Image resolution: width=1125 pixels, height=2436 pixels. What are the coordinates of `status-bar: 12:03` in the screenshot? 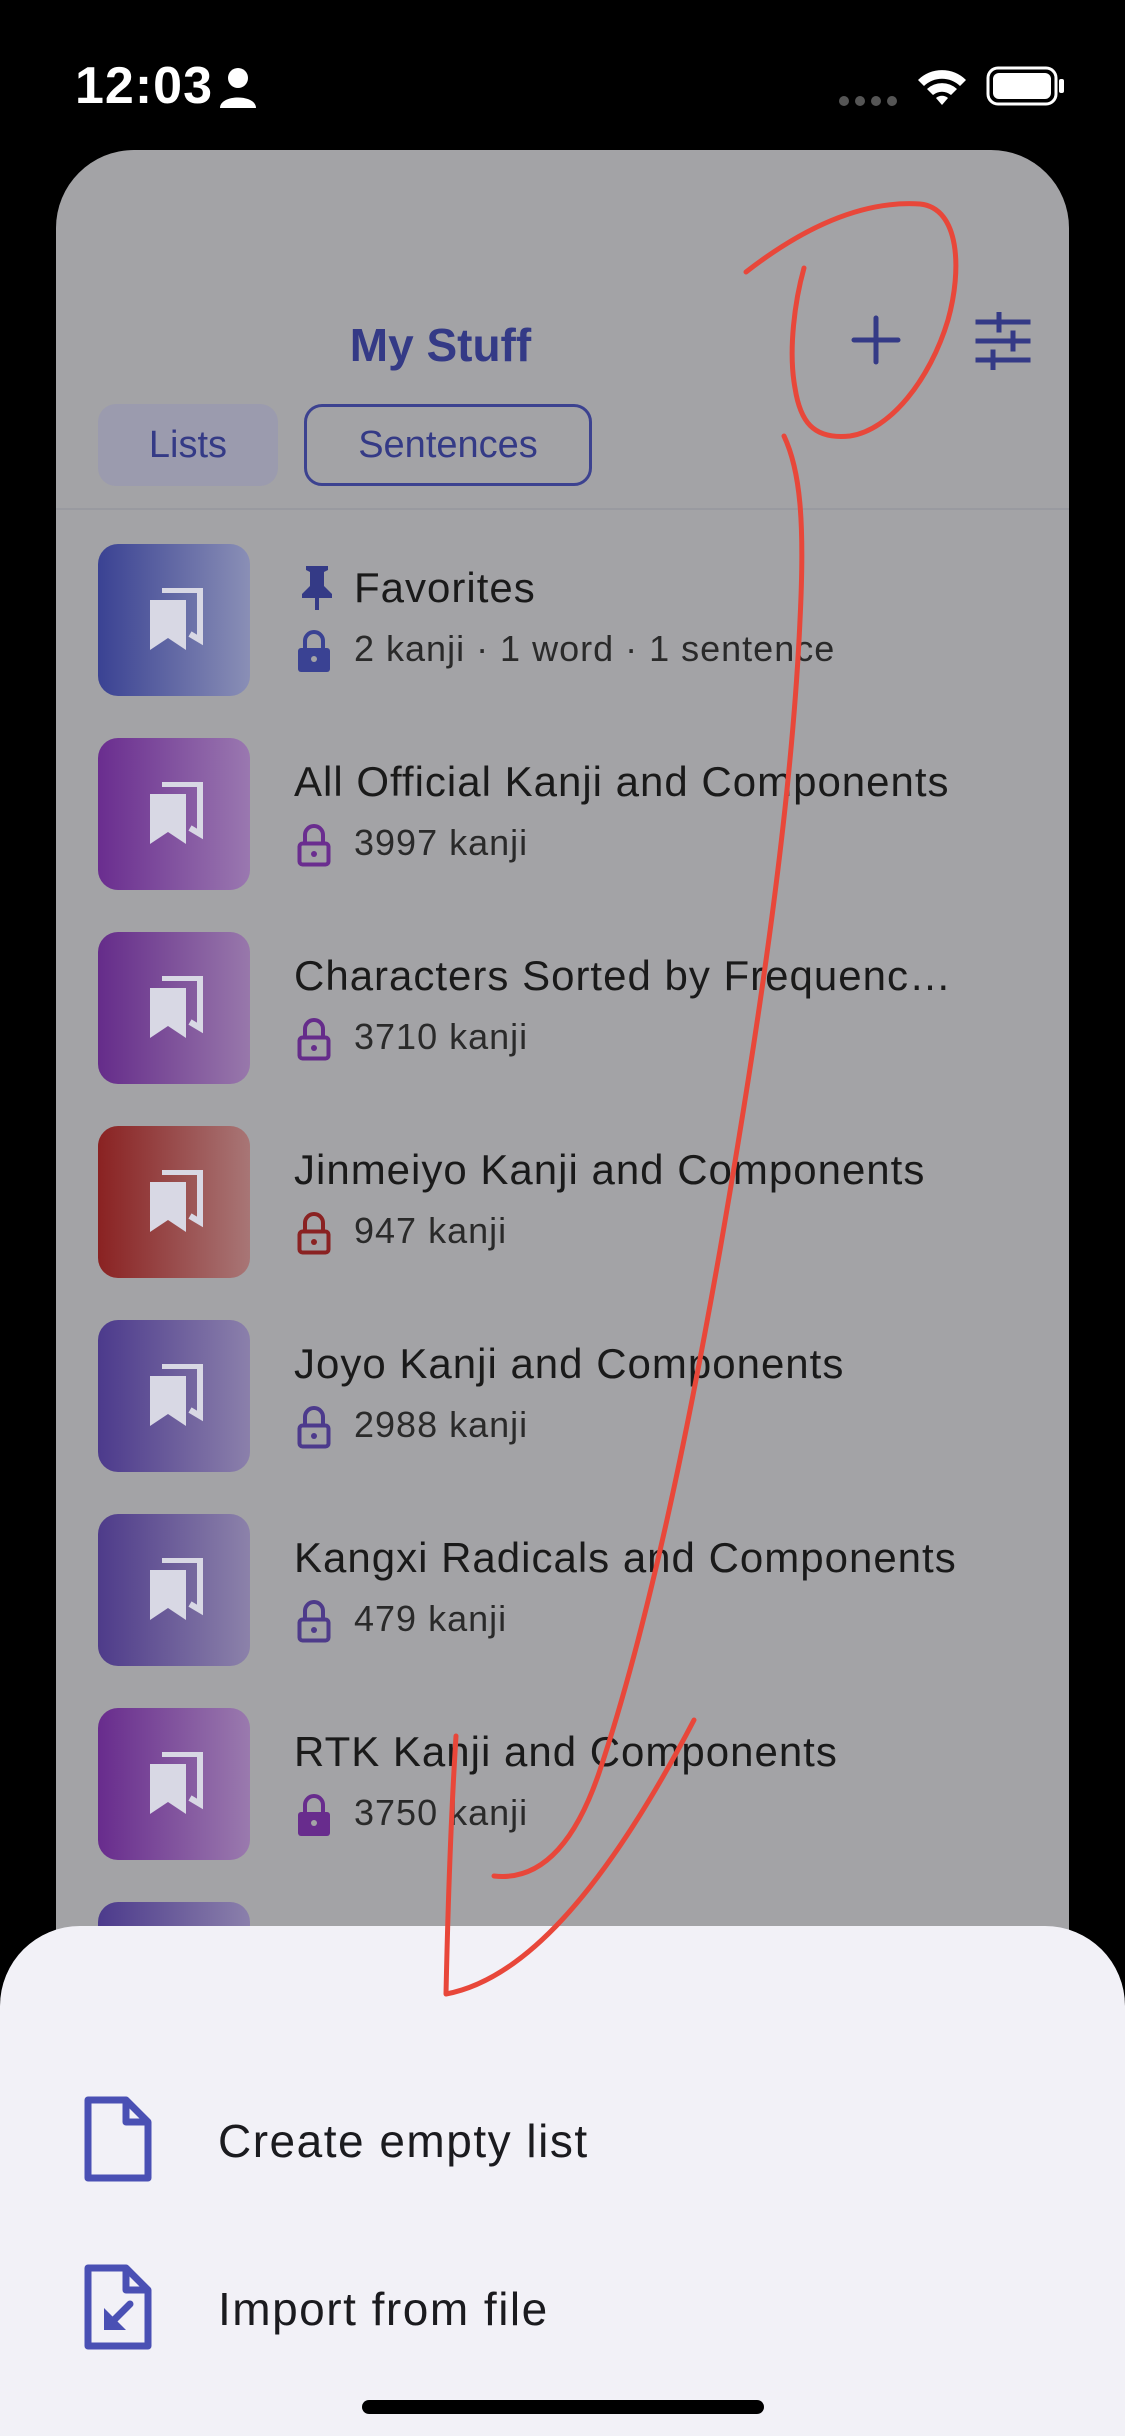 It's located at (562, 75).